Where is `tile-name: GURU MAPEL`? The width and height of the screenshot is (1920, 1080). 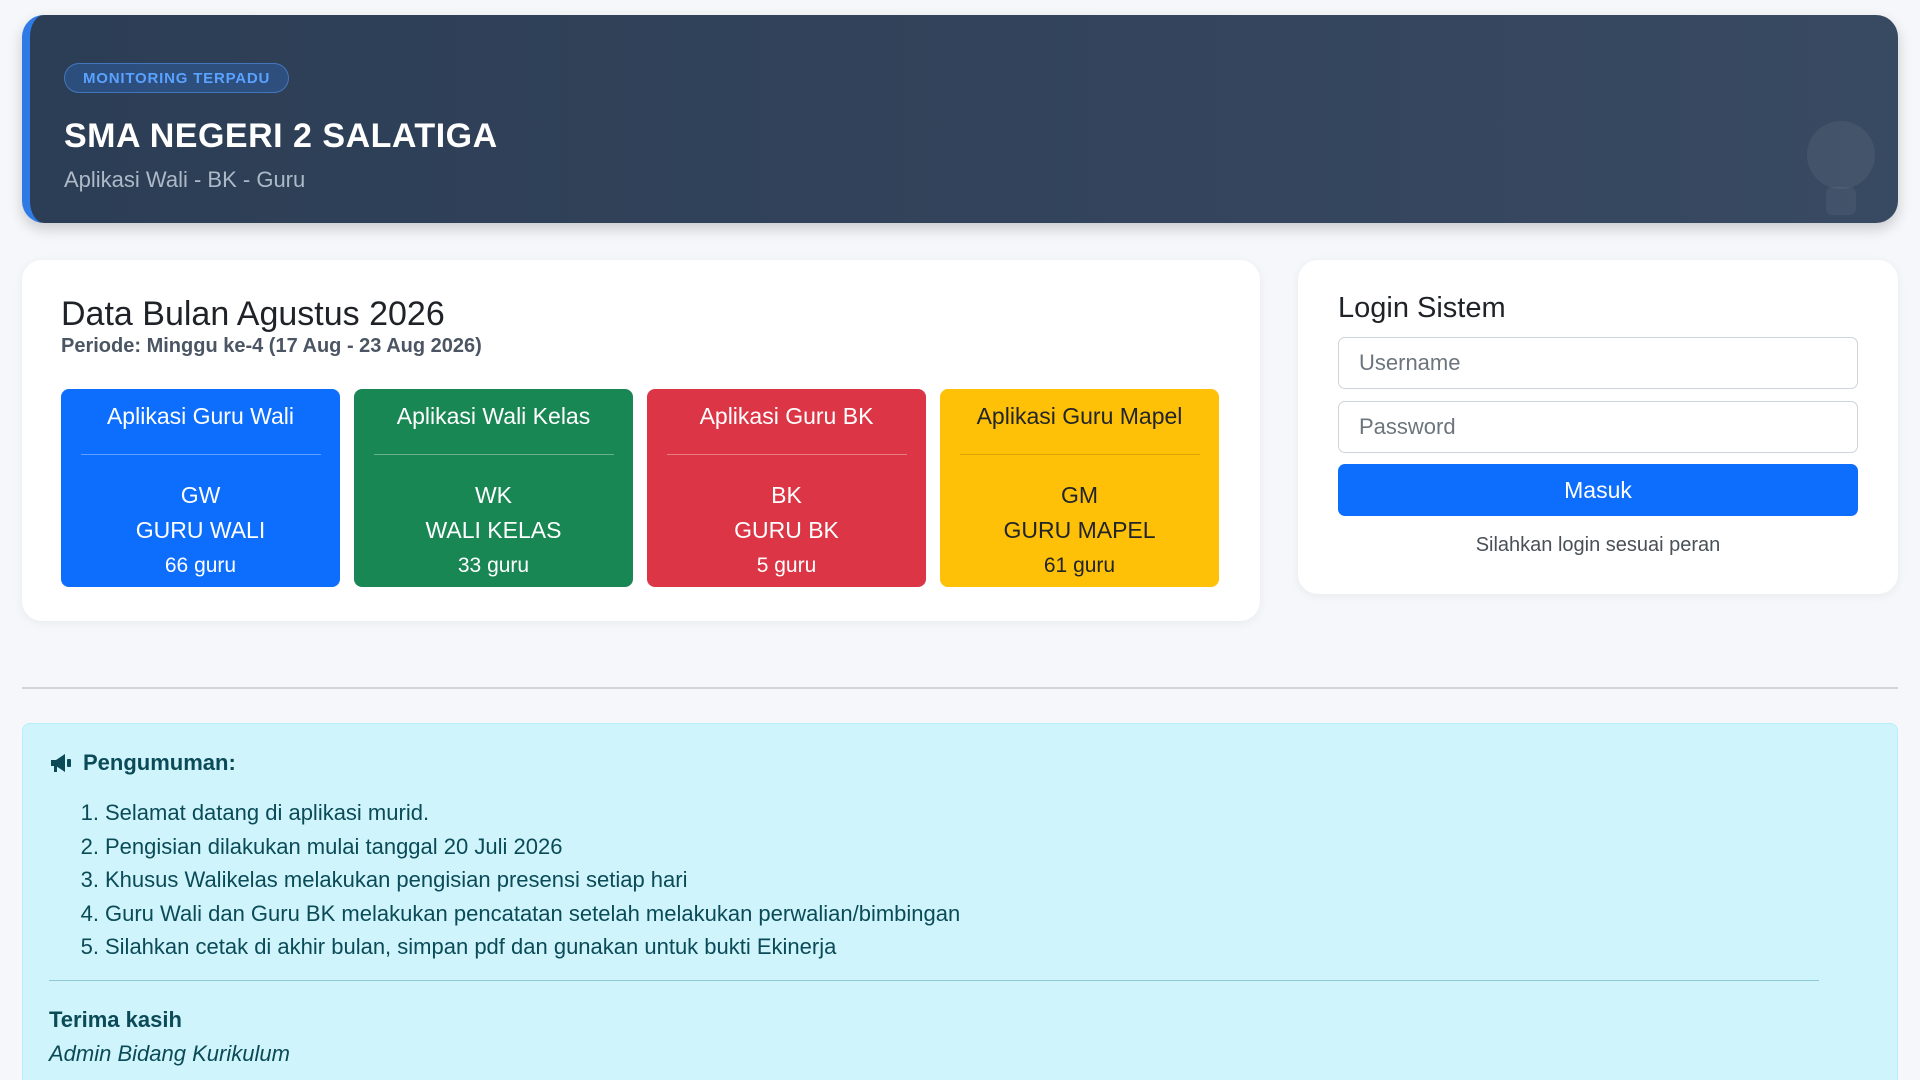 tile-name: GURU MAPEL is located at coordinates (1079, 530).